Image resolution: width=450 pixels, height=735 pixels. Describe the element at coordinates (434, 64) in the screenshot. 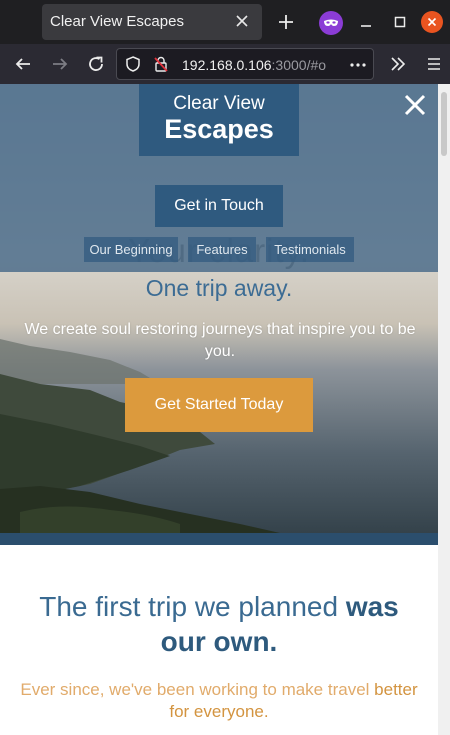

I see `hamburger-icon` at that location.